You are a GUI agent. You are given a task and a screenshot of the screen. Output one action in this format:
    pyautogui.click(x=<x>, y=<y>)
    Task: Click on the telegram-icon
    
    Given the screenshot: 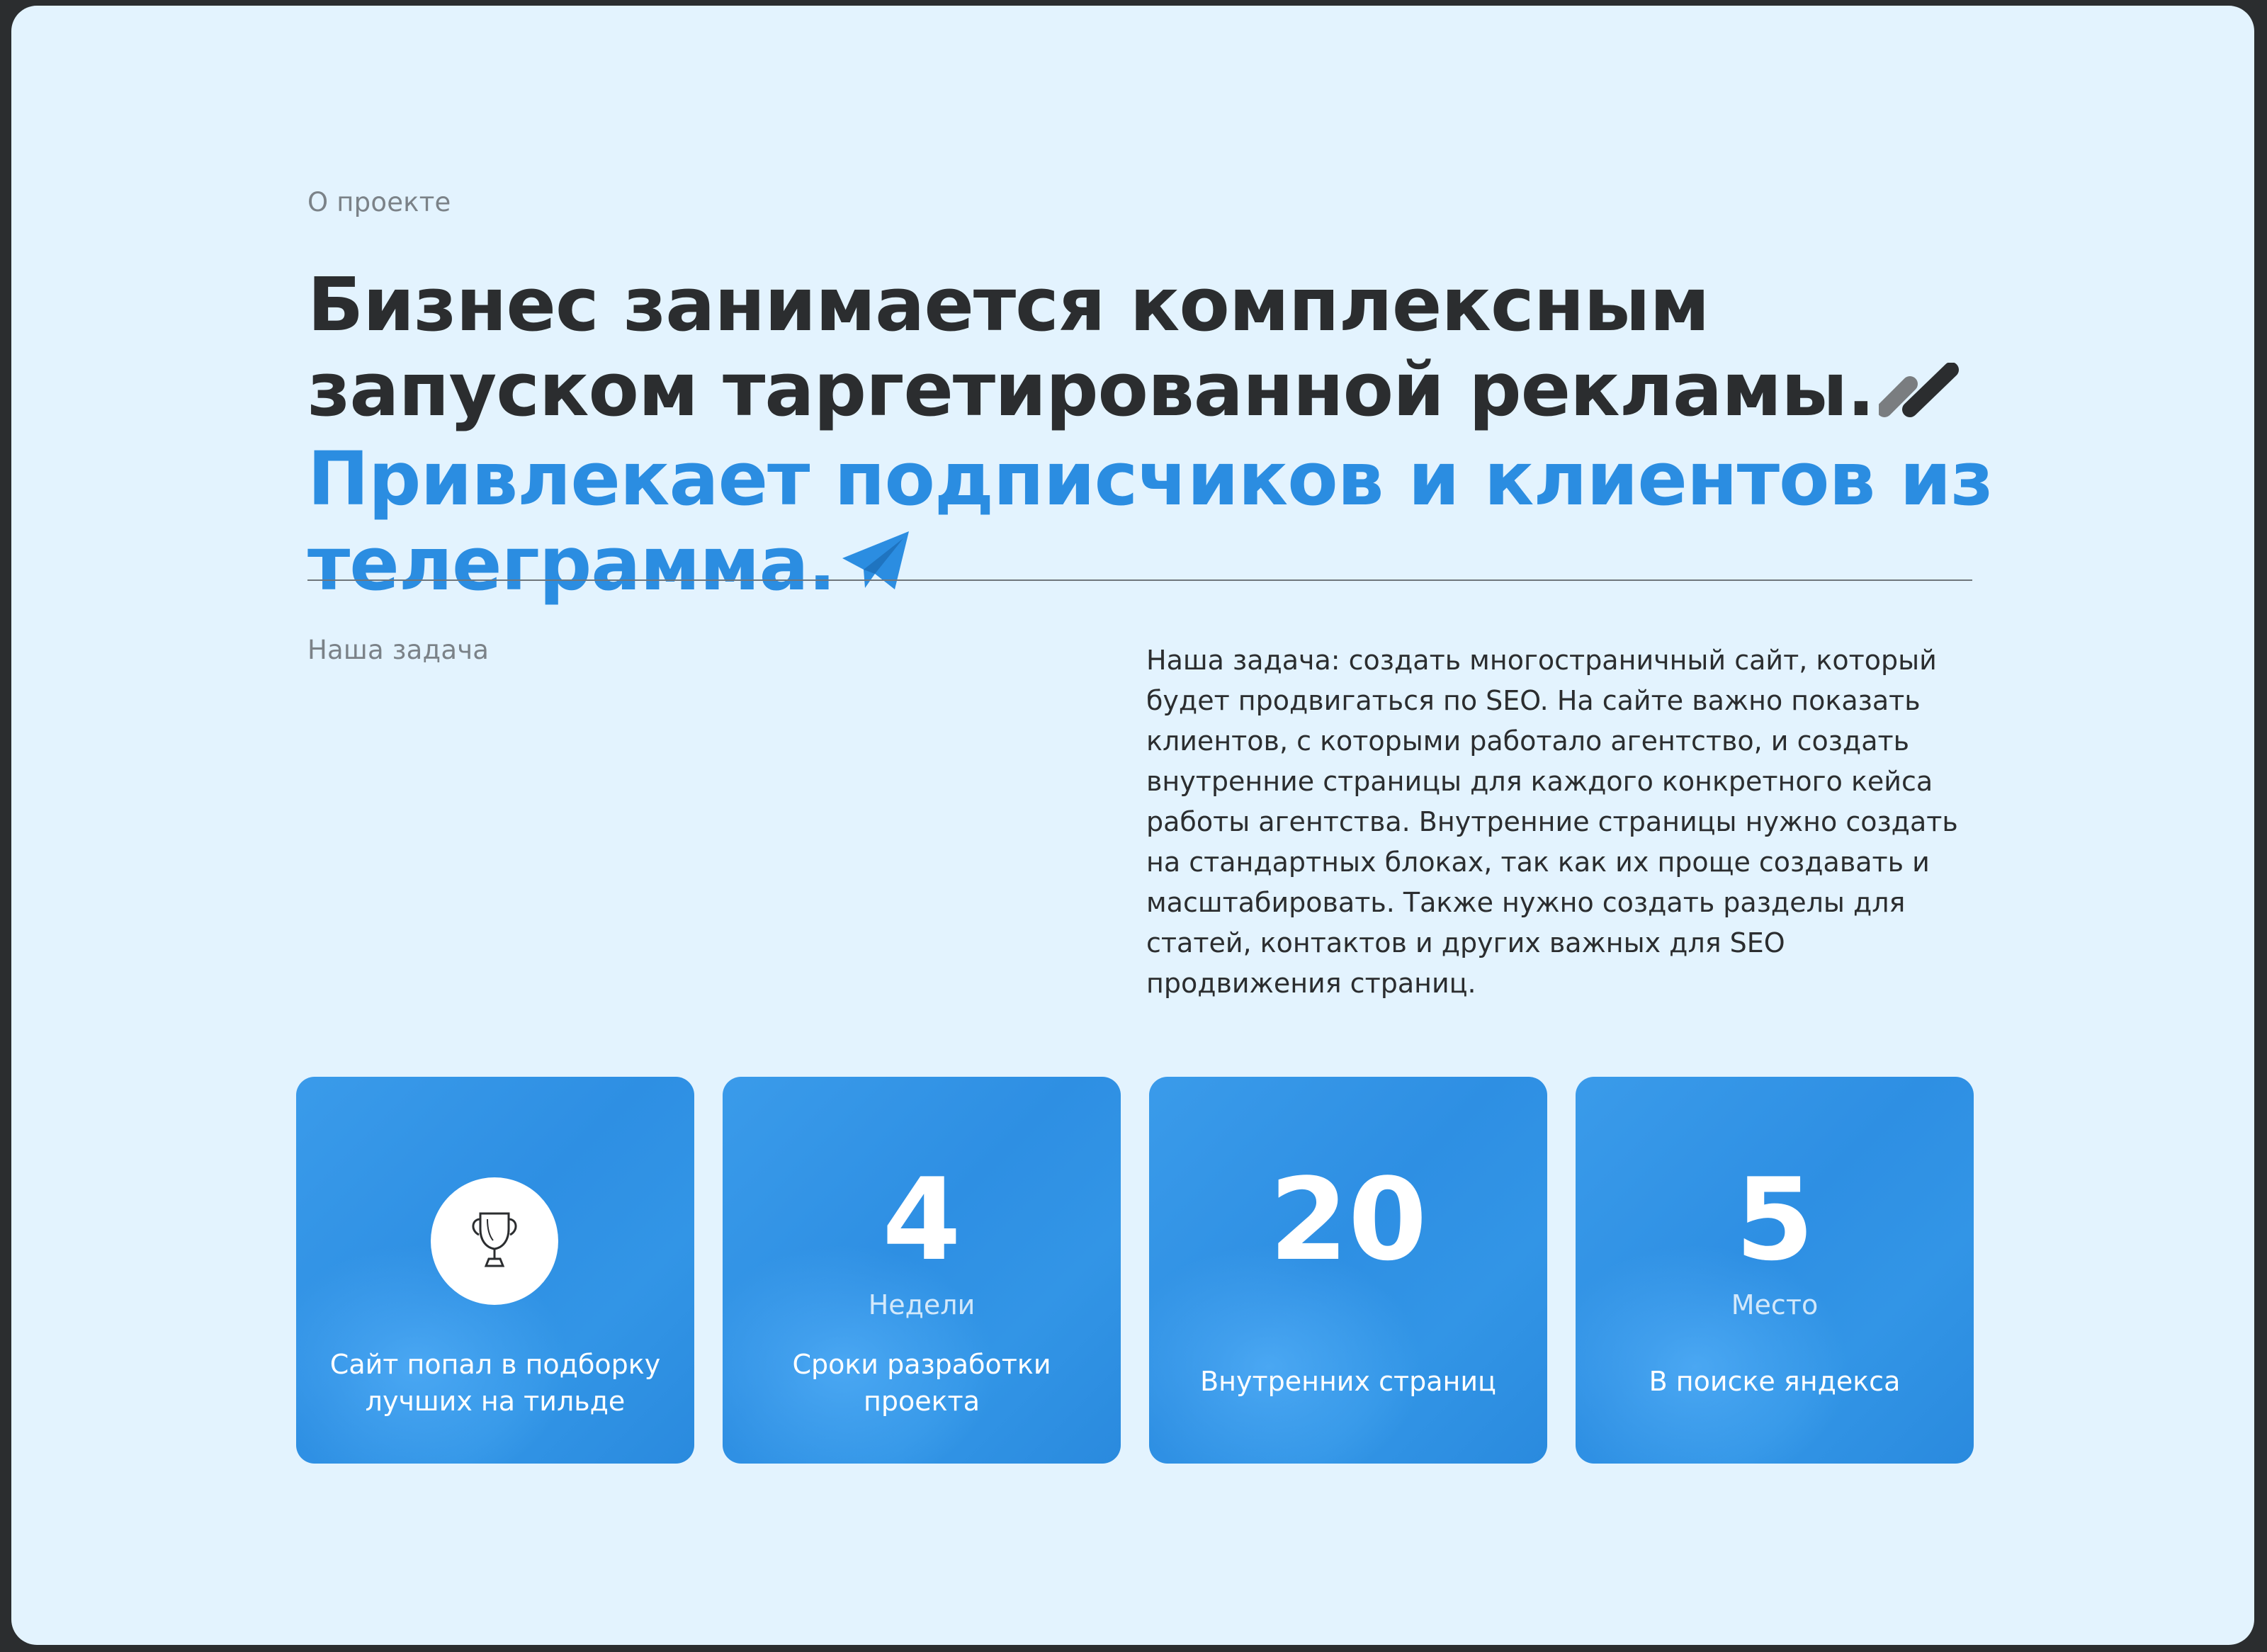 What is the action you would take?
    pyautogui.click(x=876, y=568)
    